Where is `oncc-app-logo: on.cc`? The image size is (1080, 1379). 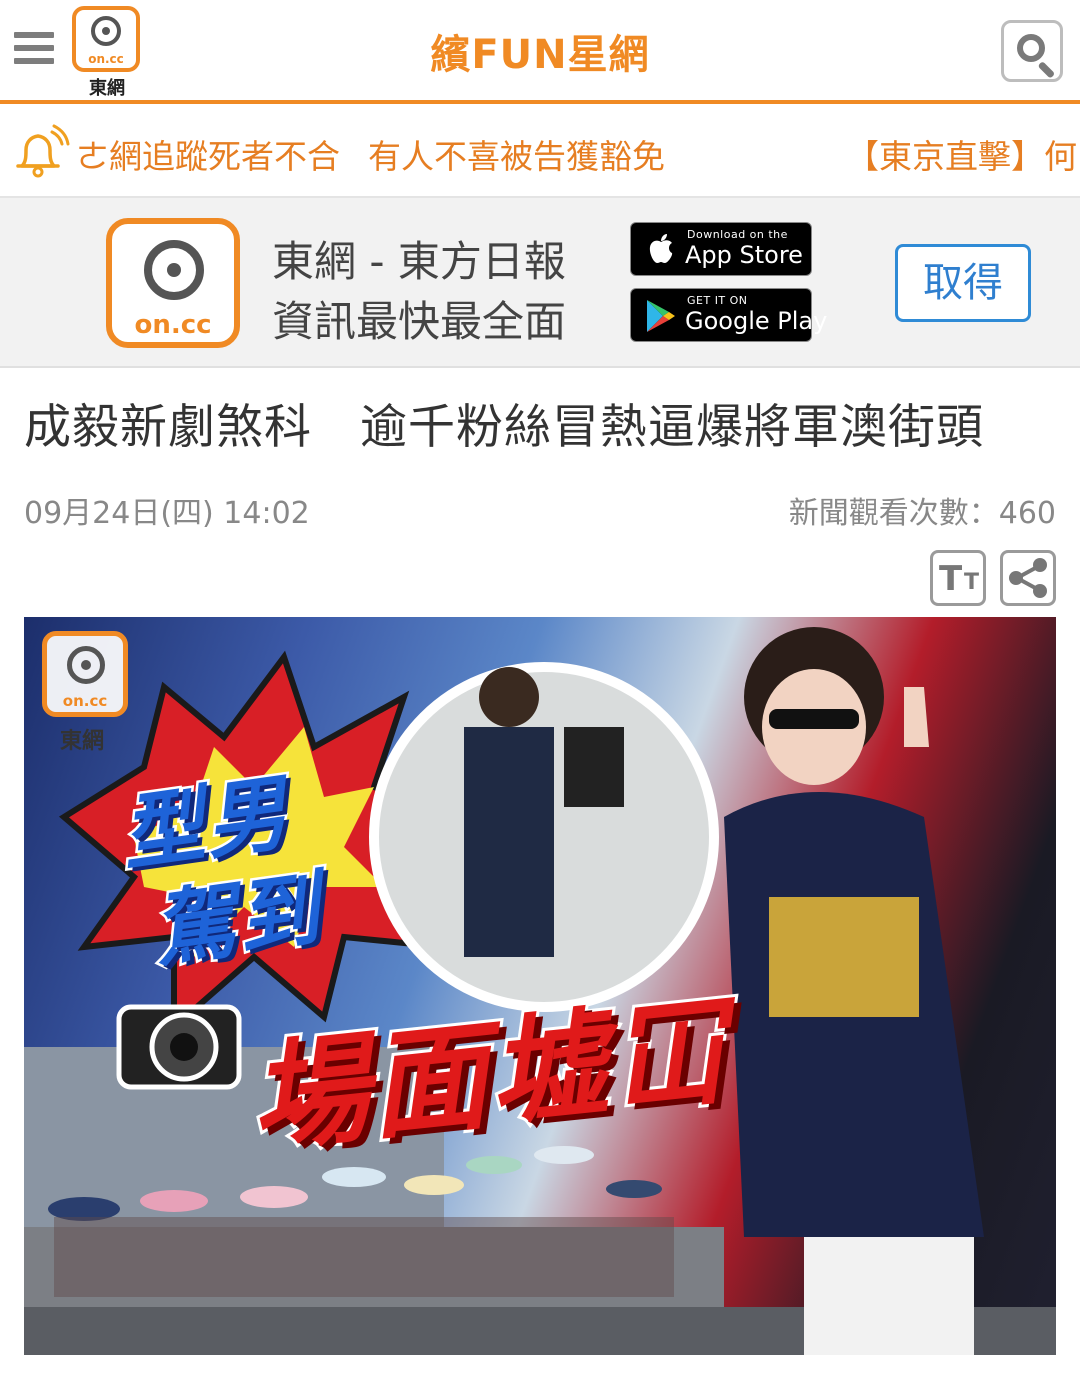
oncc-app-logo: on.cc is located at coordinates (173, 283).